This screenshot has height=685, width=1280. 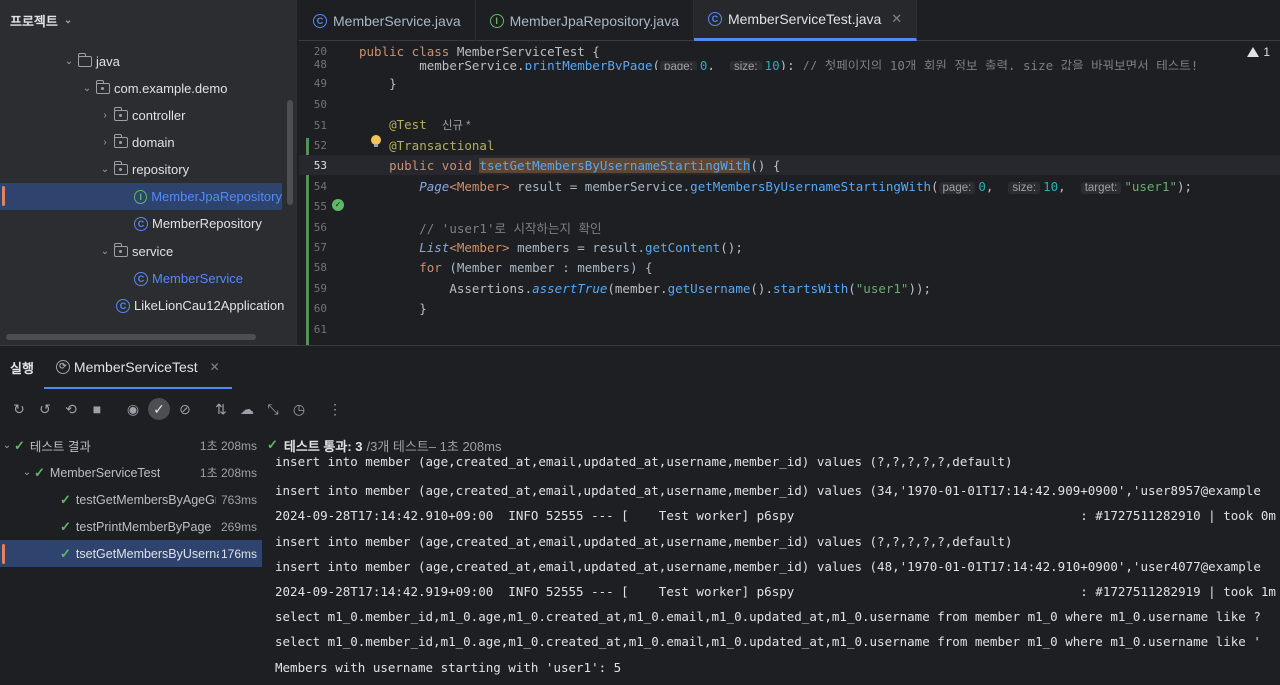 I want to click on test-case: ✓ testGetMembersByAgeGr 763ms, so click(x=131, y=499).